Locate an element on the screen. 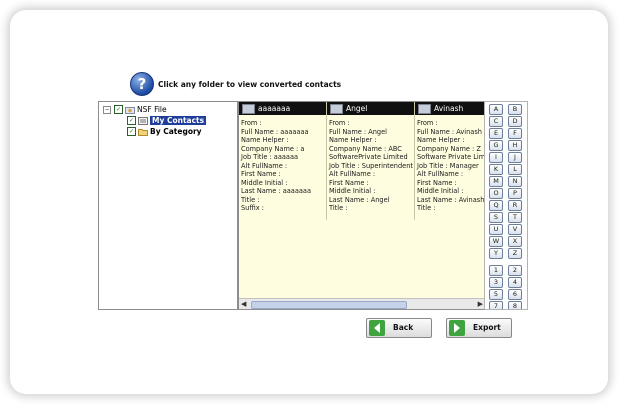 The image size is (624, 409). letter-button-q: Q is located at coordinates (496, 205).